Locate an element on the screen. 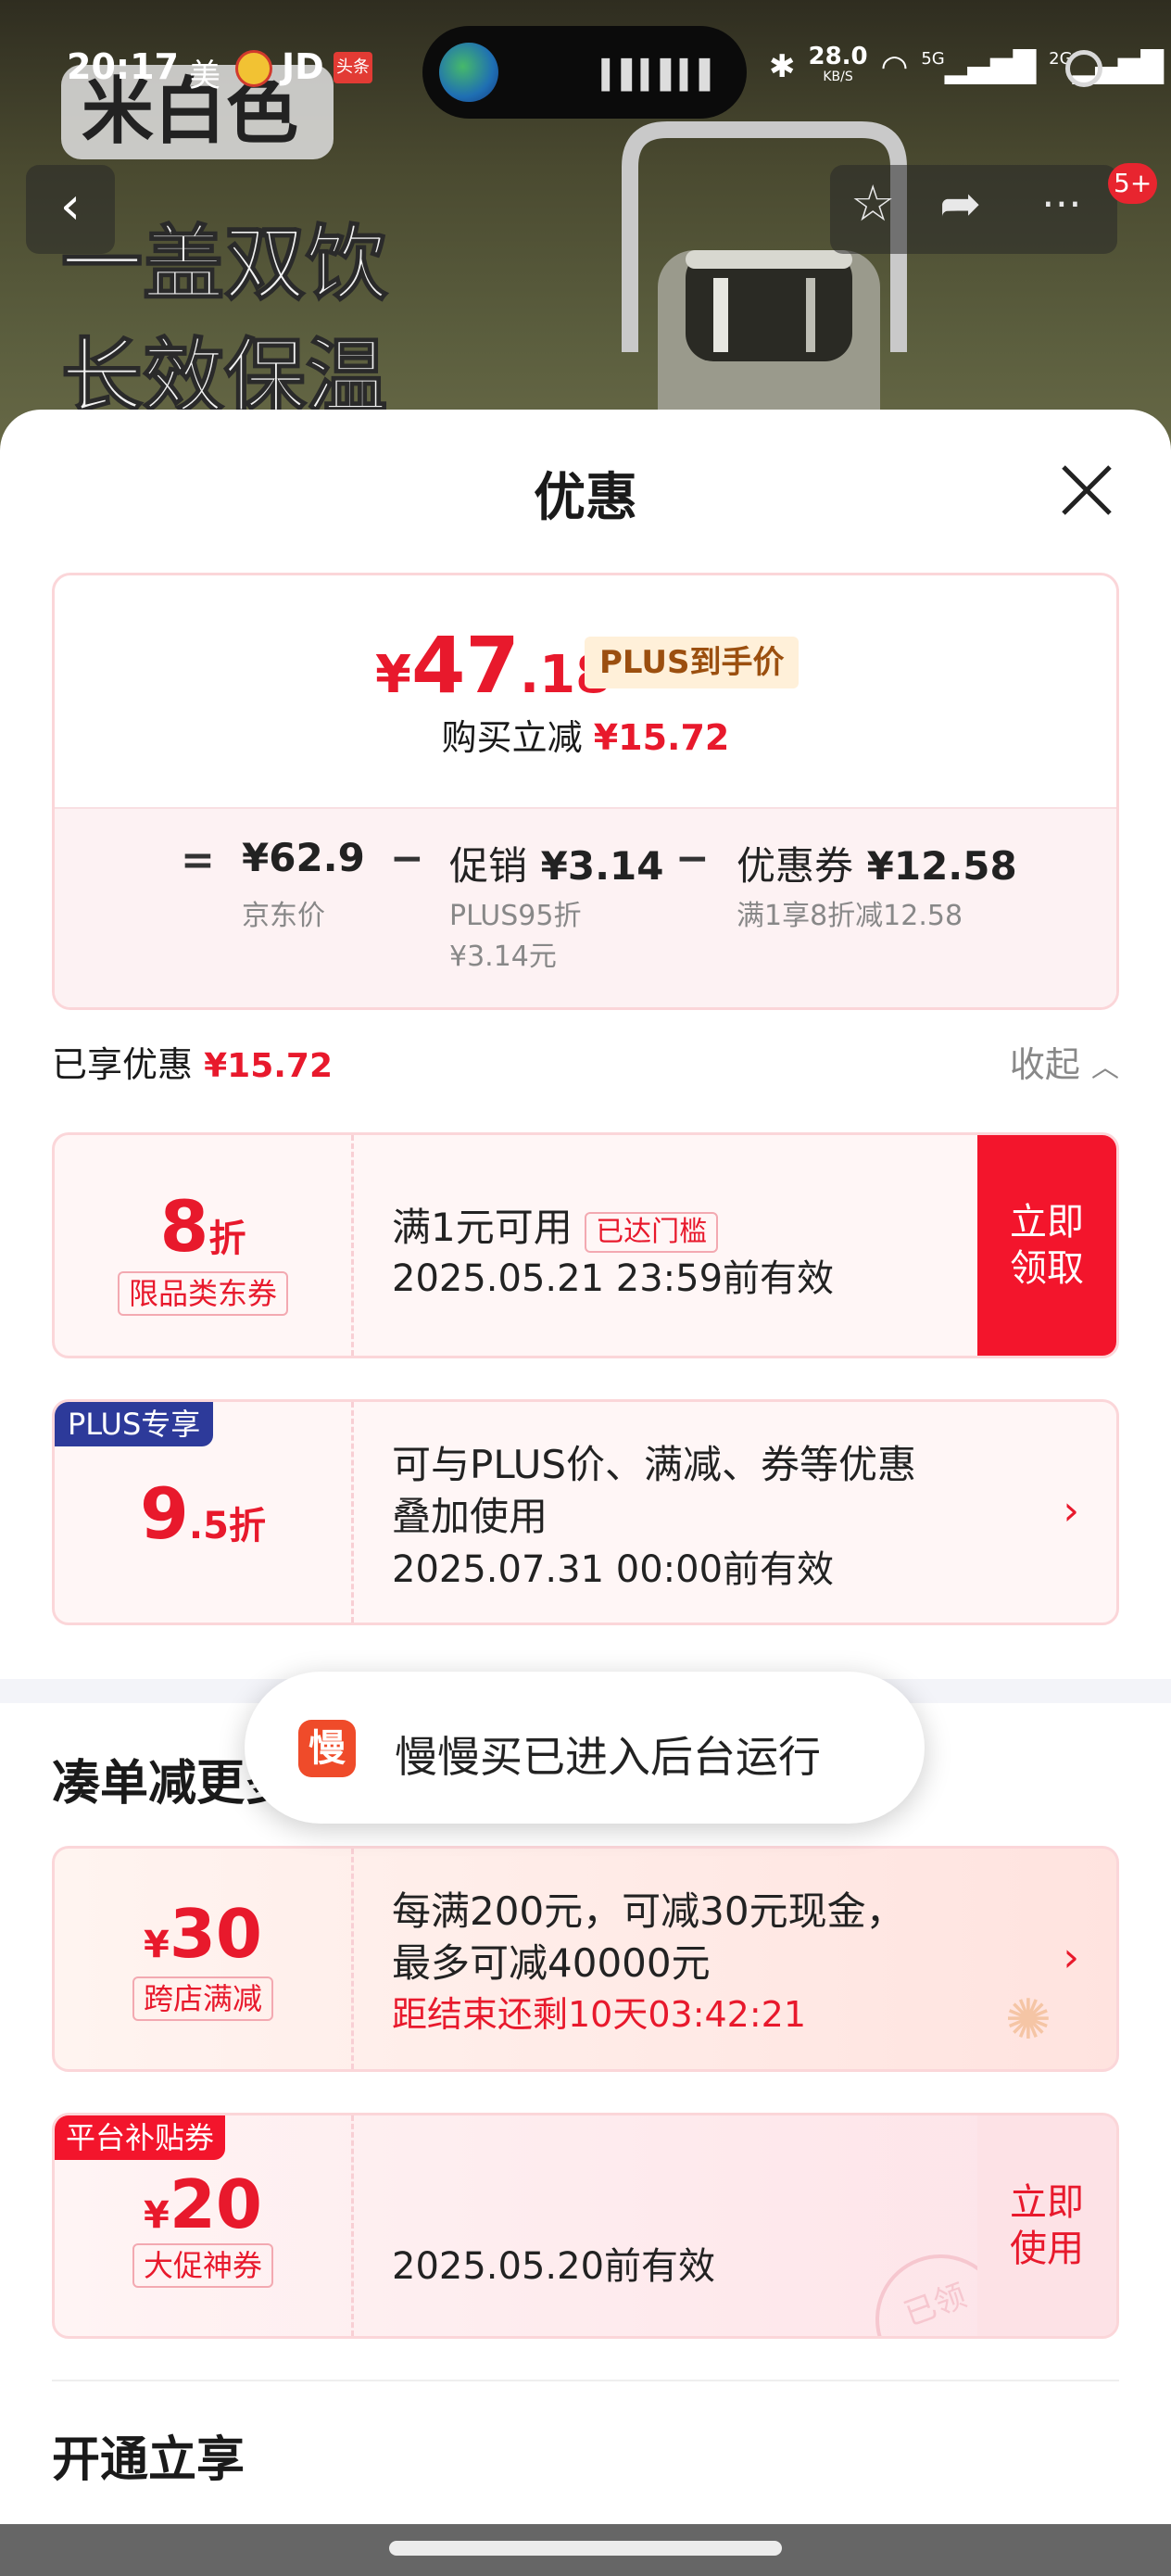 Image resolution: width=1171 pixels, height=2576 pixels. clock: 20:17 is located at coordinates (123, 66).